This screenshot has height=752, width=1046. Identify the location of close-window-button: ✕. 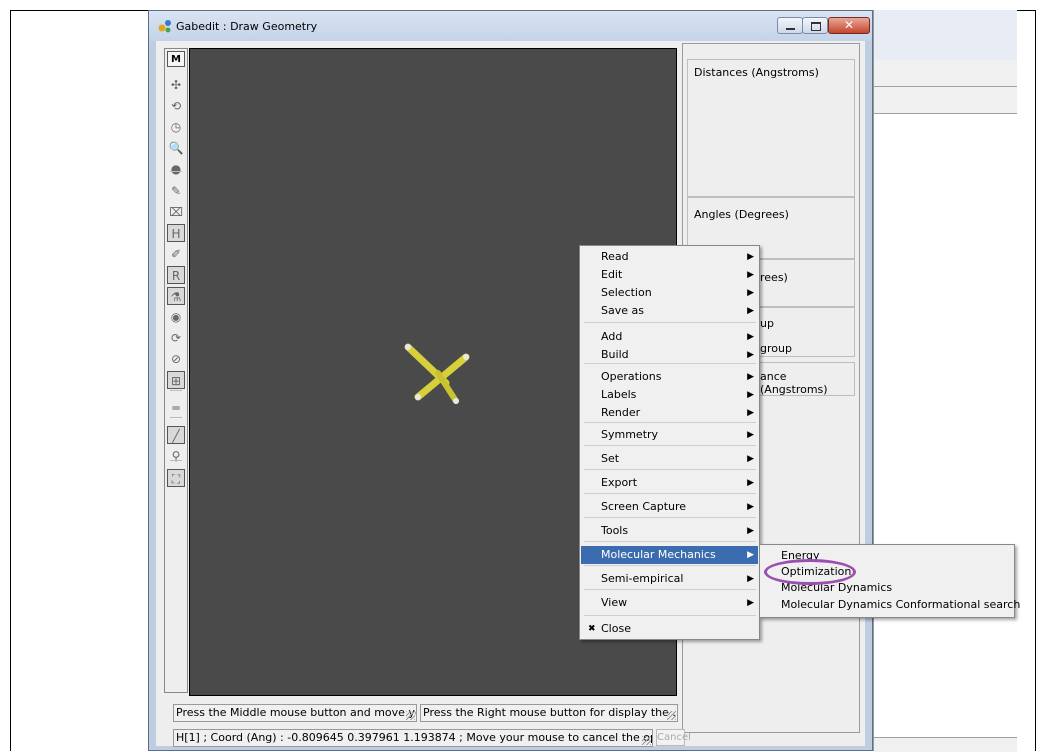
(849, 25).